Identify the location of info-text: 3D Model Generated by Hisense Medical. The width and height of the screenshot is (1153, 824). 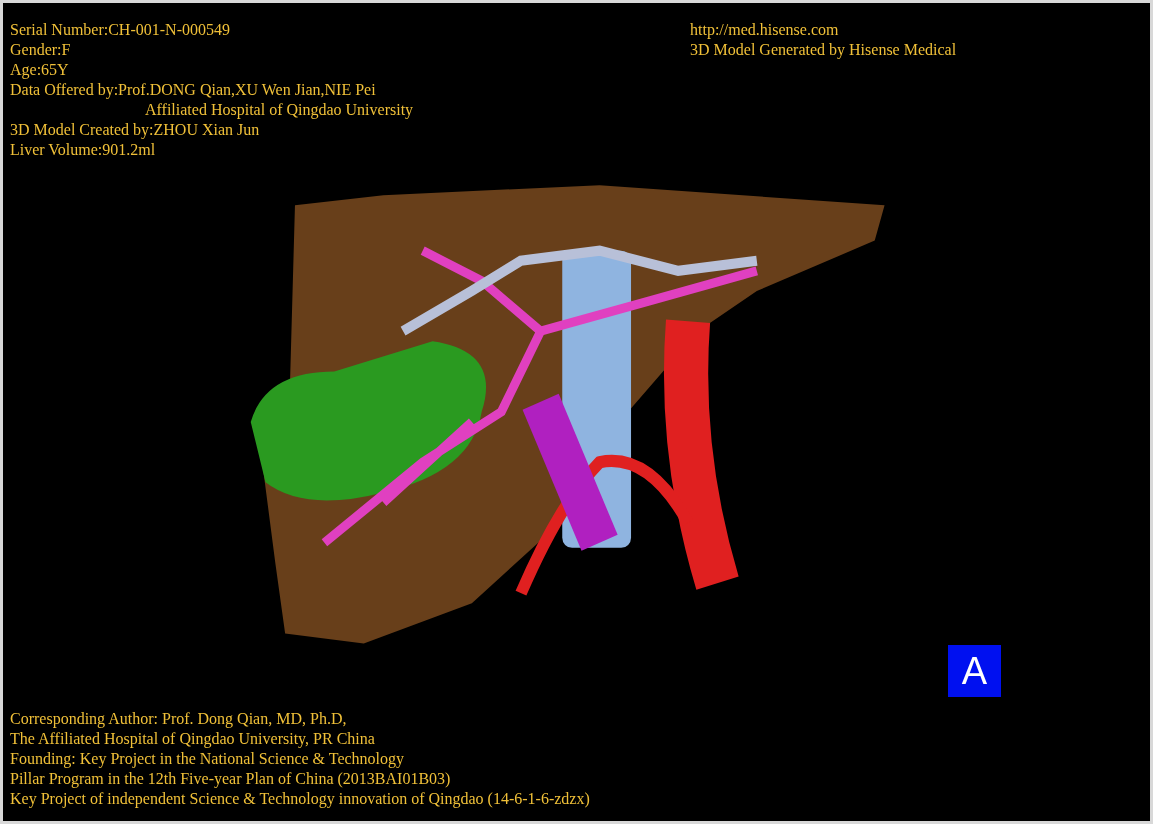
(824, 50).